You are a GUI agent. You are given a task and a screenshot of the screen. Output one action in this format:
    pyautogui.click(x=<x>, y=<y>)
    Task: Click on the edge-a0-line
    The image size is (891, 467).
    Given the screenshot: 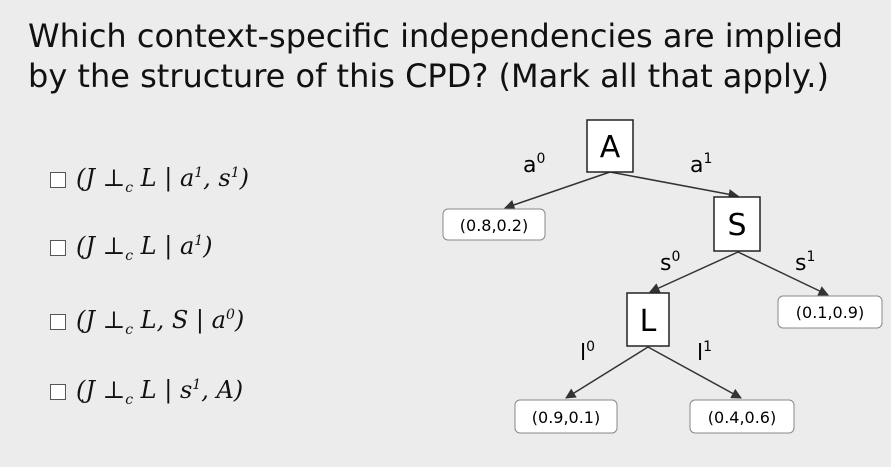 What is the action you would take?
    pyautogui.click(x=557, y=190)
    